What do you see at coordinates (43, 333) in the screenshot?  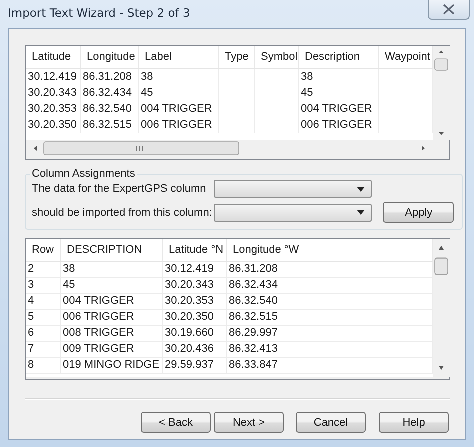 I see `table-cell: 6` at bounding box center [43, 333].